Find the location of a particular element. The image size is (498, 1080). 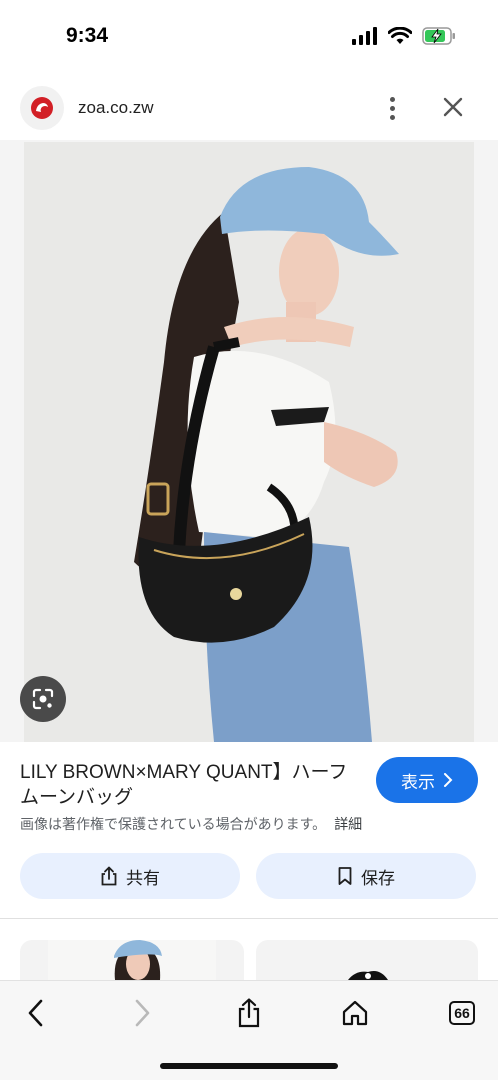

tabs-button: 66 is located at coordinates (462, 1013).